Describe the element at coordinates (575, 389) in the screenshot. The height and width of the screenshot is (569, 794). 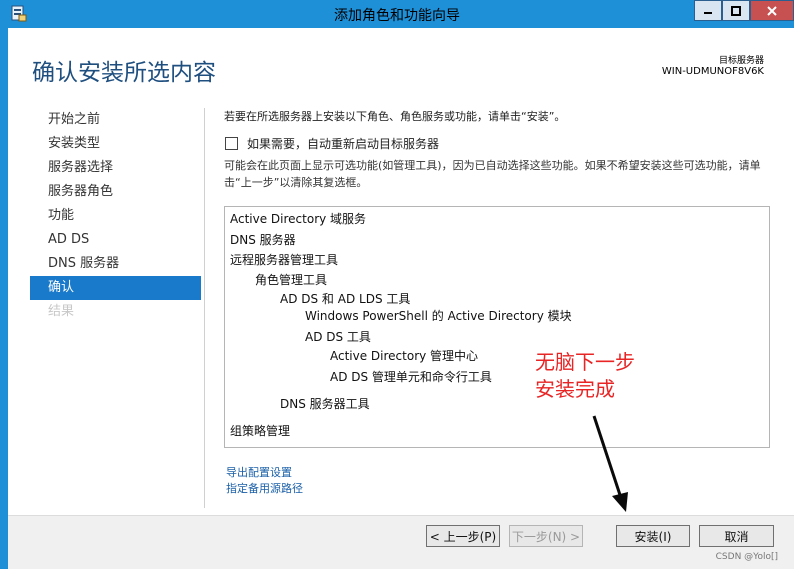
I see `annotation-line-2: 安装完成` at that location.